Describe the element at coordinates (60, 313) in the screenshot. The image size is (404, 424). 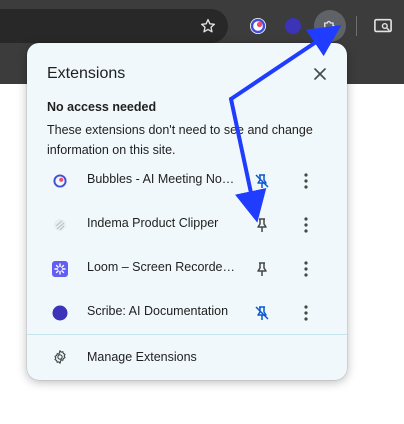
I see `scribe-icon` at that location.